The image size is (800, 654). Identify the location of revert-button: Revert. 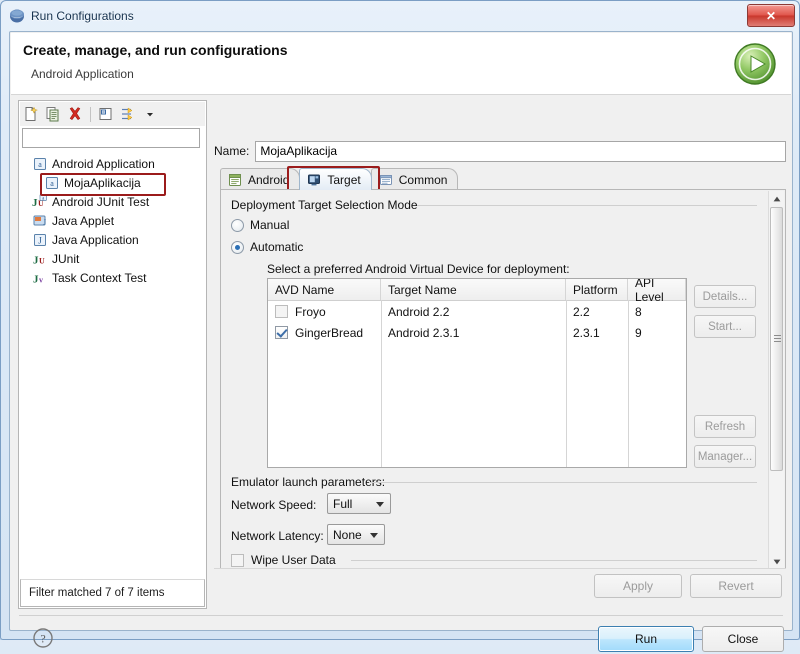
(736, 586).